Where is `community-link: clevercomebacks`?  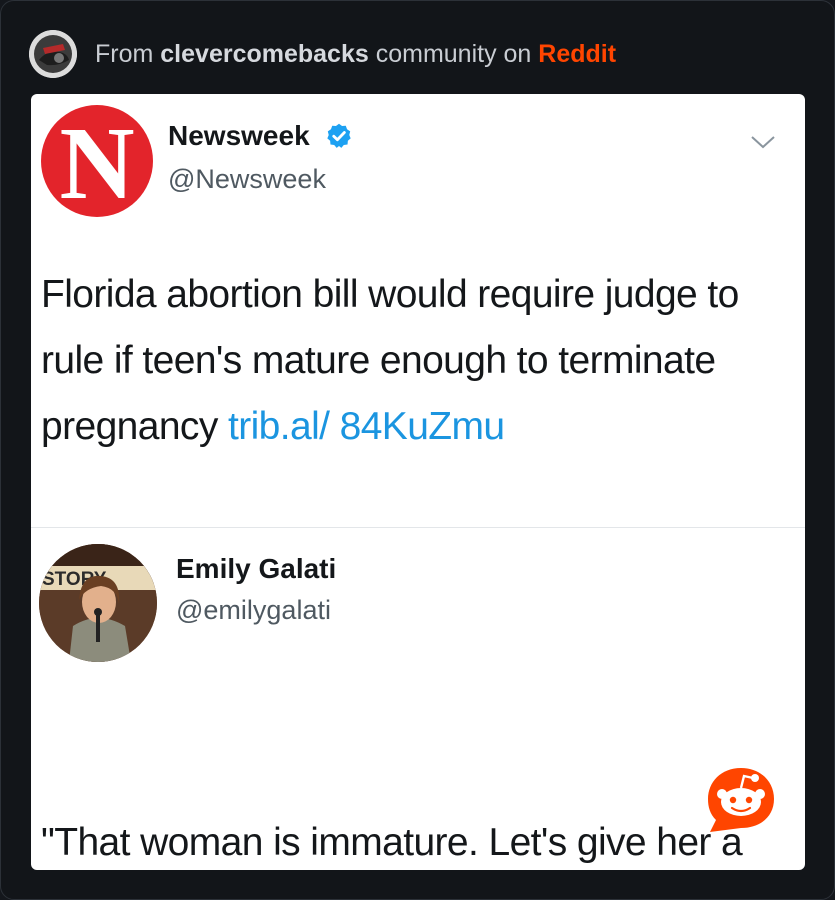
community-link: clevercomebacks is located at coordinates (264, 54).